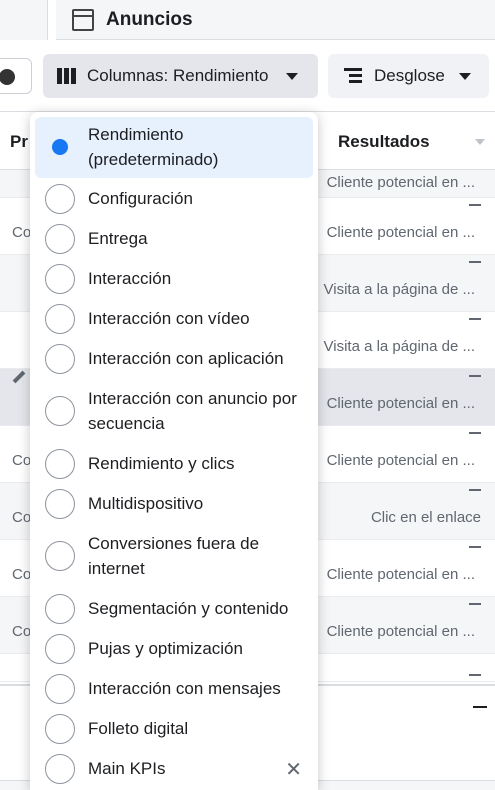 Image resolution: width=495 pixels, height=790 pixels. I want to click on column-option-label: Segmentación y contenido, so click(188, 608).